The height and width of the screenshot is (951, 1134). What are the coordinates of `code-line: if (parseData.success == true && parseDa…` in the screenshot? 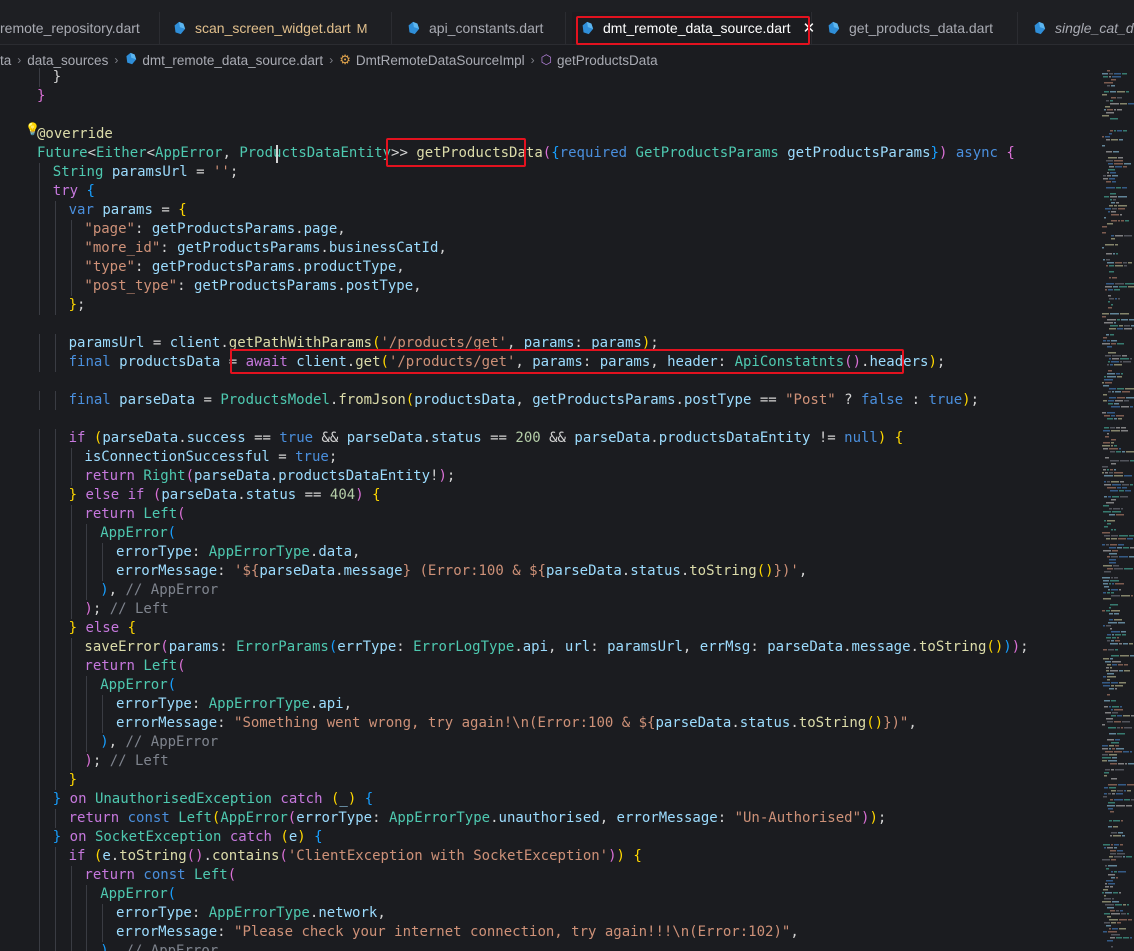 It's located at (486, 438).